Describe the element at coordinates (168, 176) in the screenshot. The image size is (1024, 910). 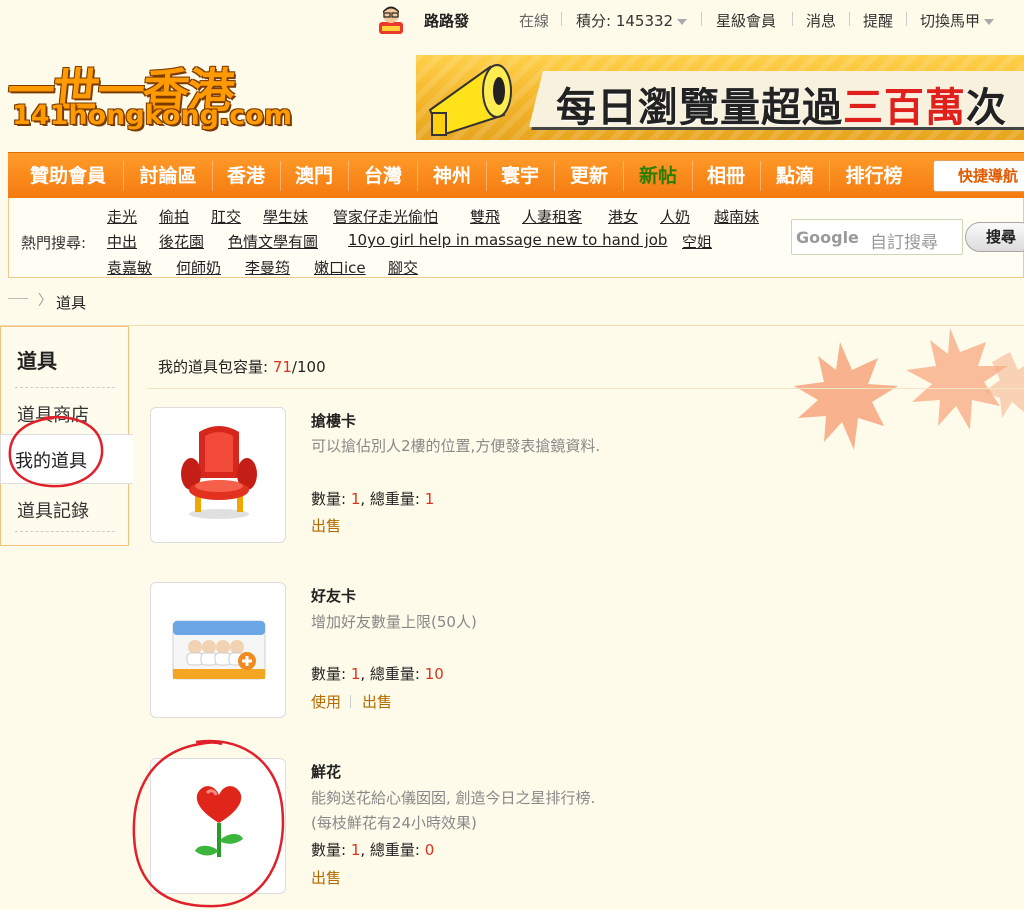
I see `nav-forum: 討論區` at that location.